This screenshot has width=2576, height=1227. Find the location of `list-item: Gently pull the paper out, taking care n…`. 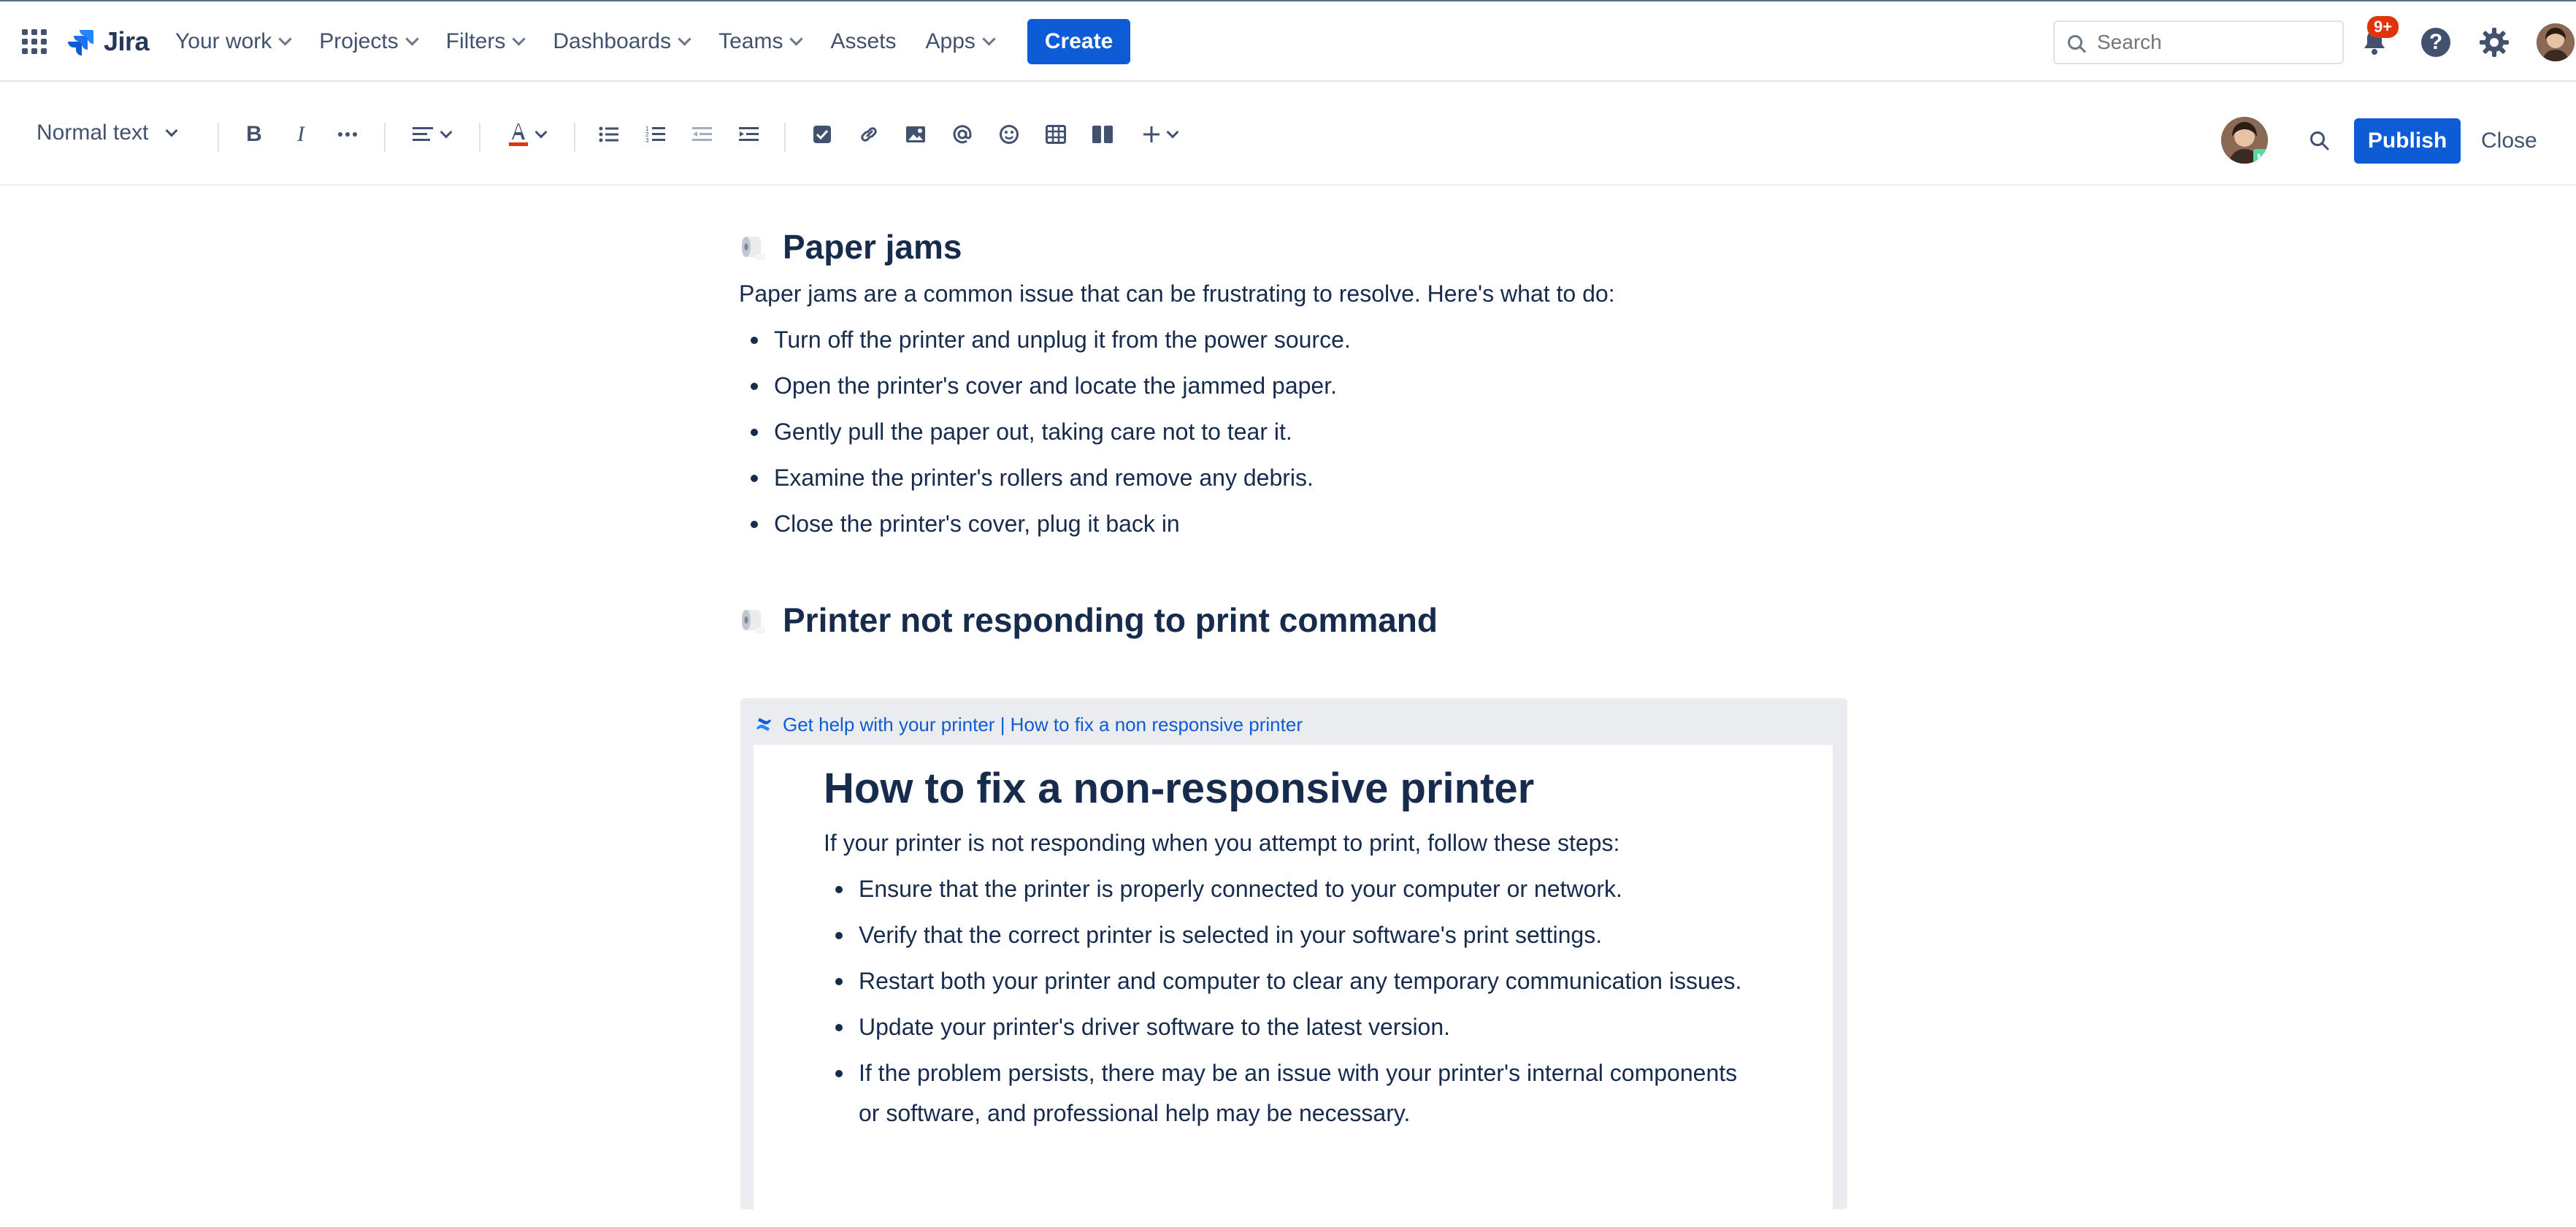

list-item: Gently pull the paper out, taking care n… is located at coordinates (1294, 432).